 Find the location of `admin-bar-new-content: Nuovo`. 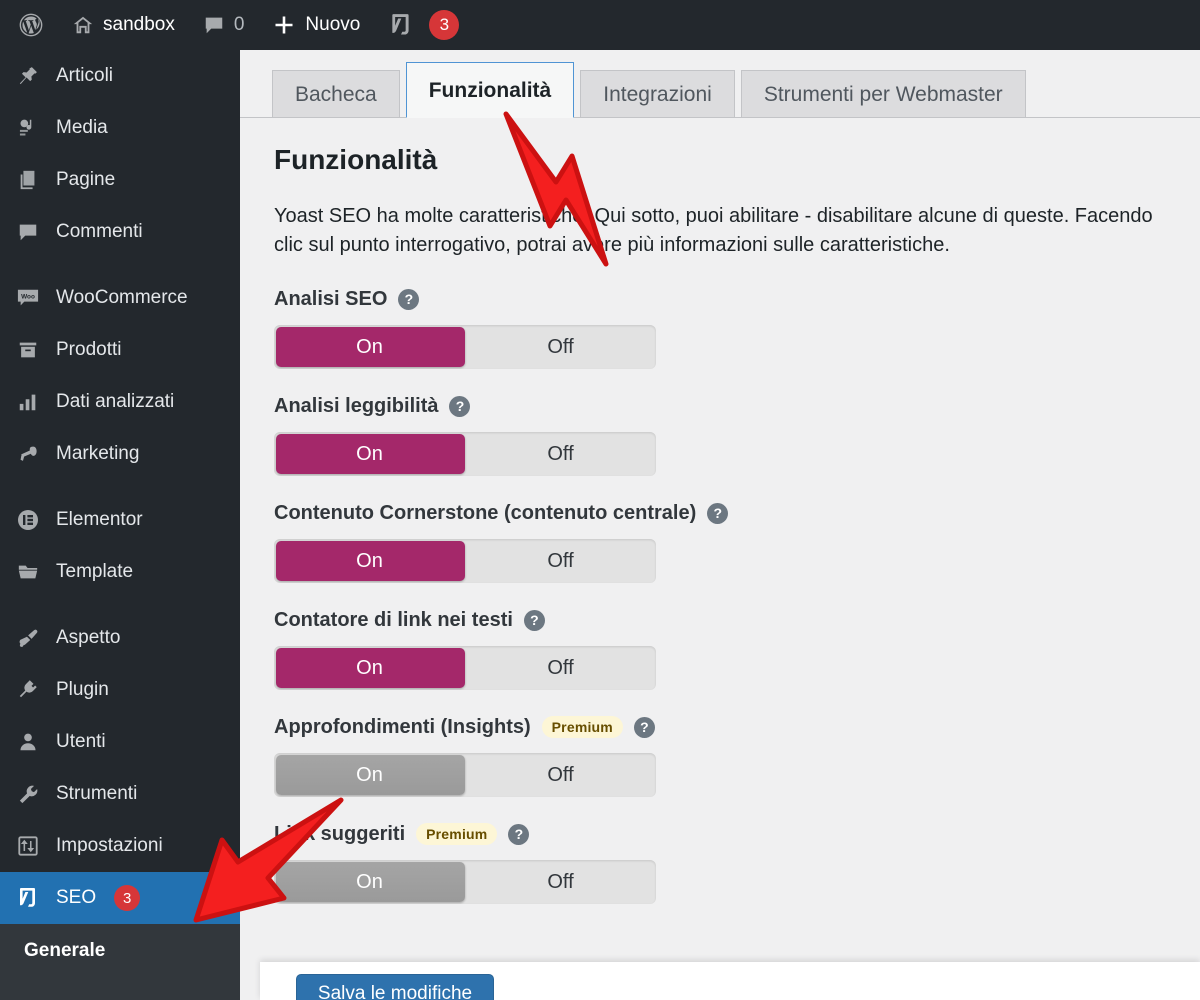

admin-bar-new-content: Nuovo is located at coordinates (316, 25).